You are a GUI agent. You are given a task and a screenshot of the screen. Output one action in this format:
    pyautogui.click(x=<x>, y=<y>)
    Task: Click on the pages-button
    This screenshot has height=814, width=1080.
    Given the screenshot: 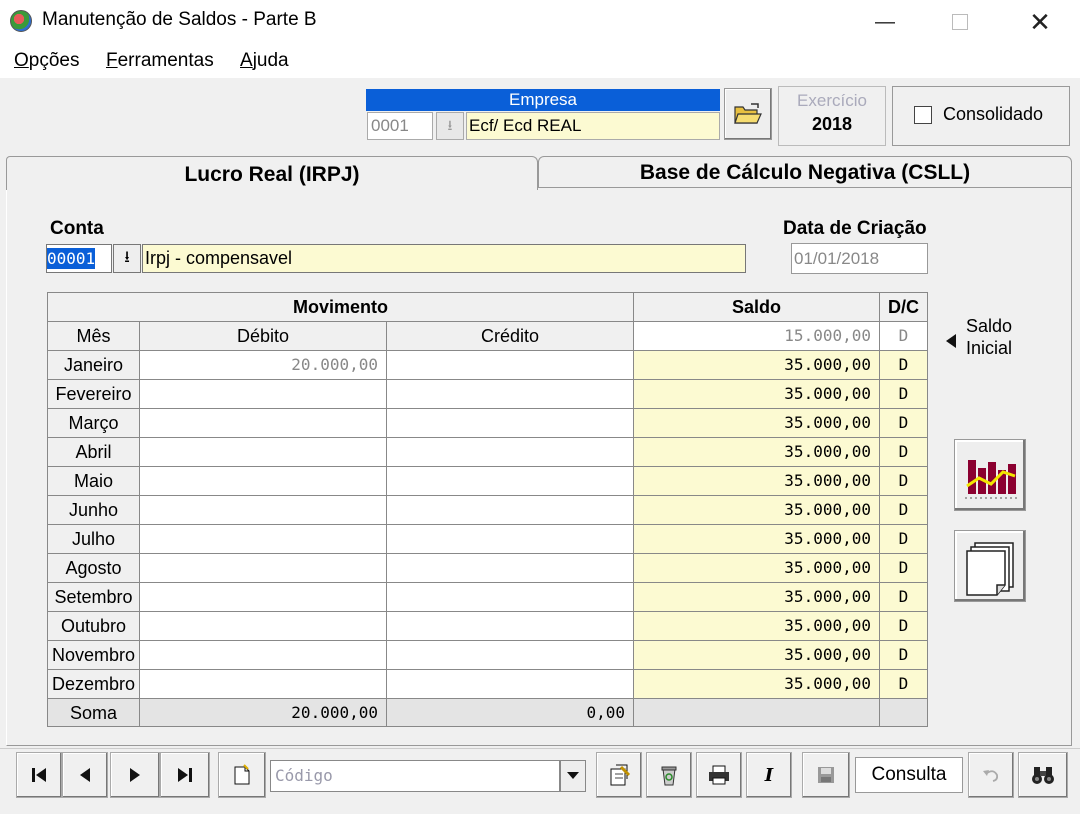 What is the action you would take?
    pyautogui.click(x=990, y=566)
    